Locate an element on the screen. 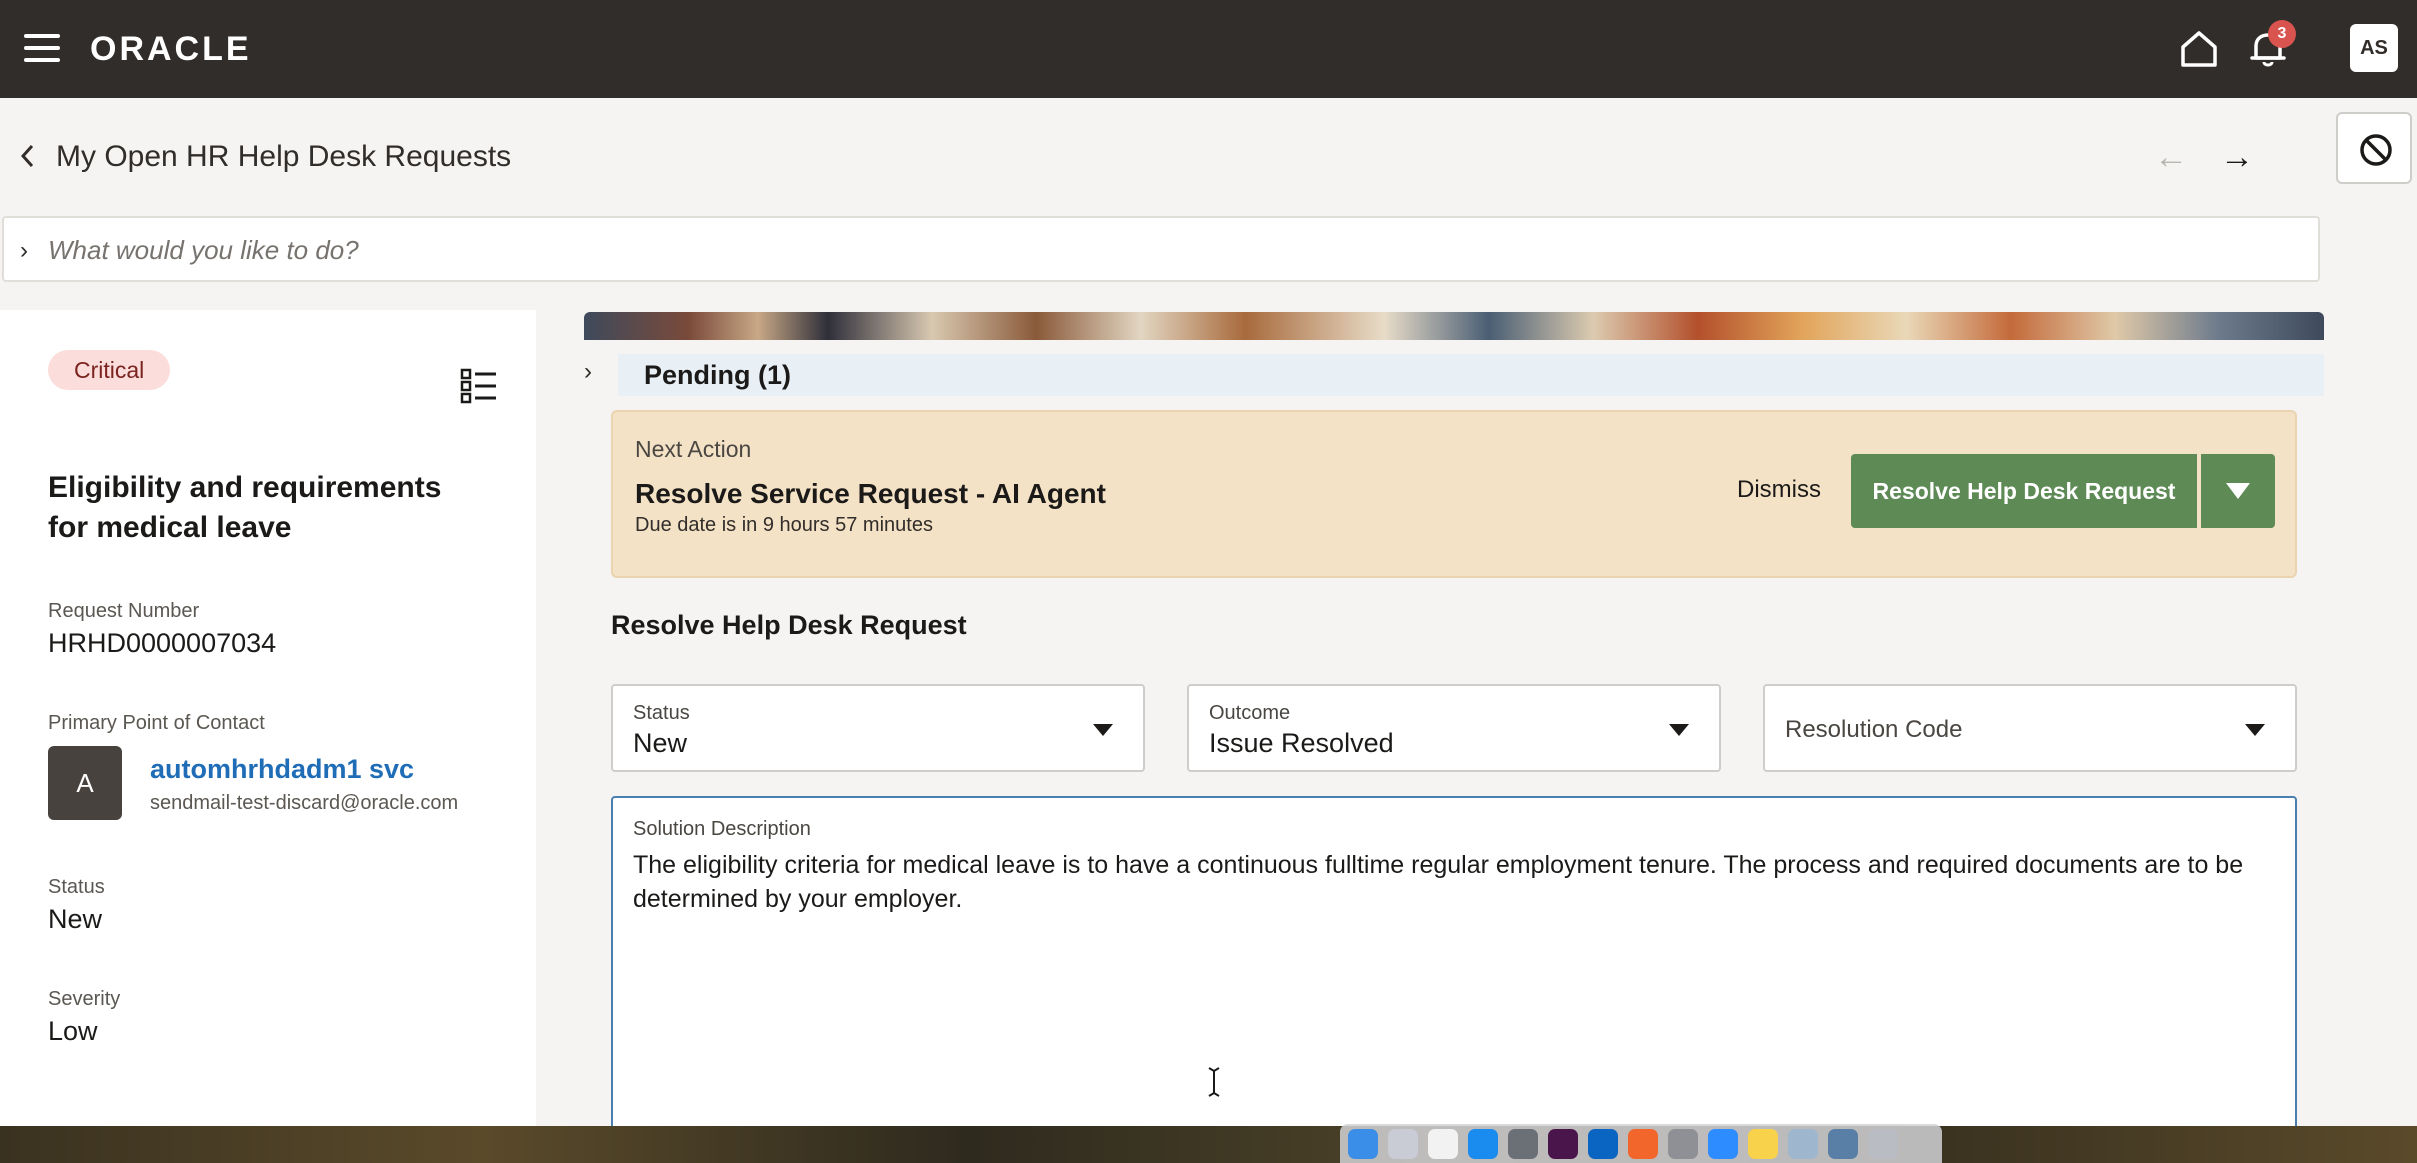 This screenshot has width=2417, height=1163. prohibit-icon is located at coordinates (2376, 150).